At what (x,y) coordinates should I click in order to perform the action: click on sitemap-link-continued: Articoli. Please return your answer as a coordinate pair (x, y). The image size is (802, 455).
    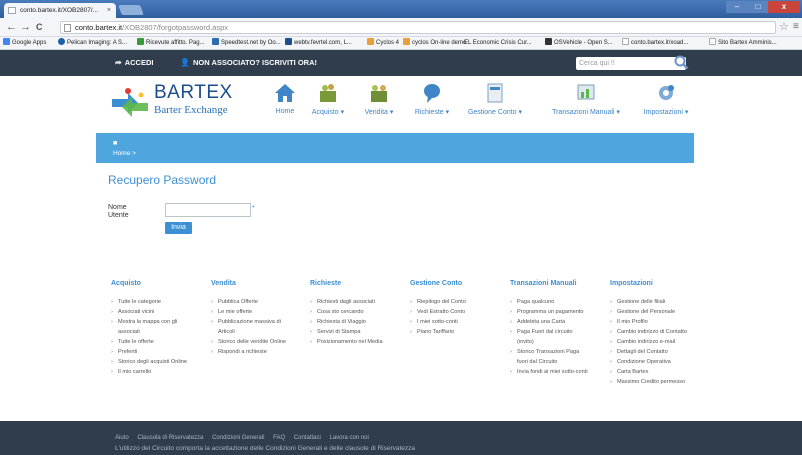
    Looking at the image, I should click on (261, 332).